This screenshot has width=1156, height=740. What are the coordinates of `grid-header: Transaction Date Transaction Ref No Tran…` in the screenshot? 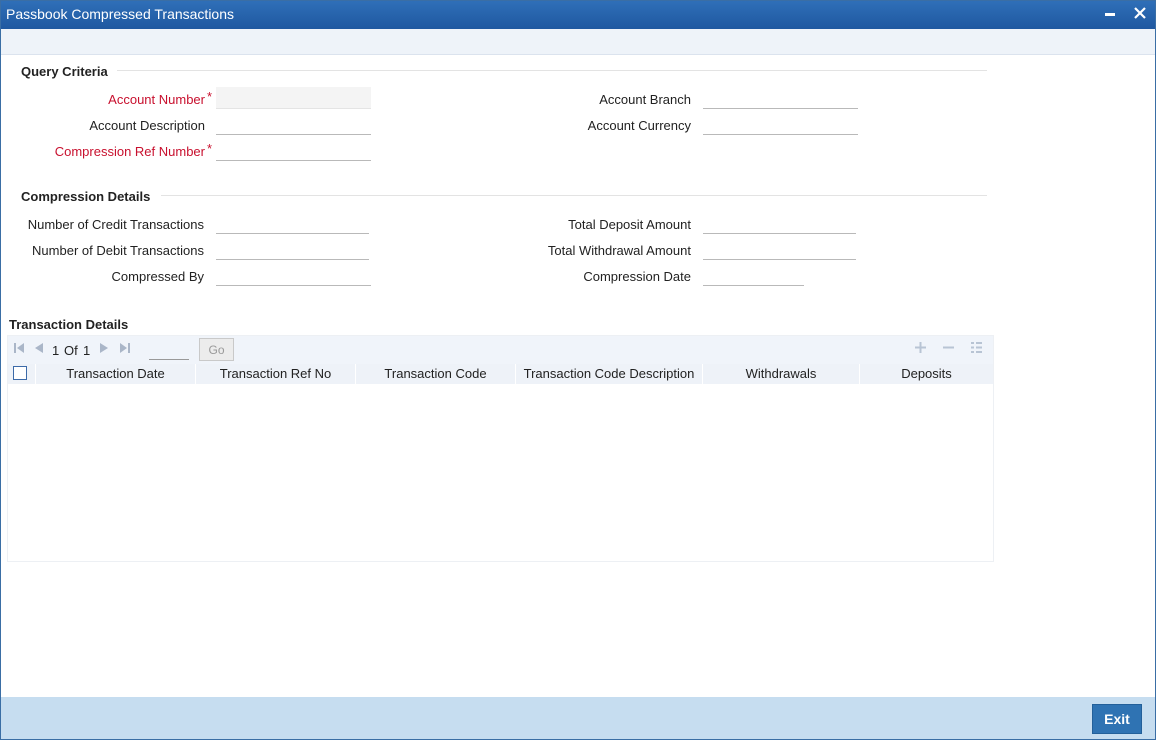 It's located at (500, 374).